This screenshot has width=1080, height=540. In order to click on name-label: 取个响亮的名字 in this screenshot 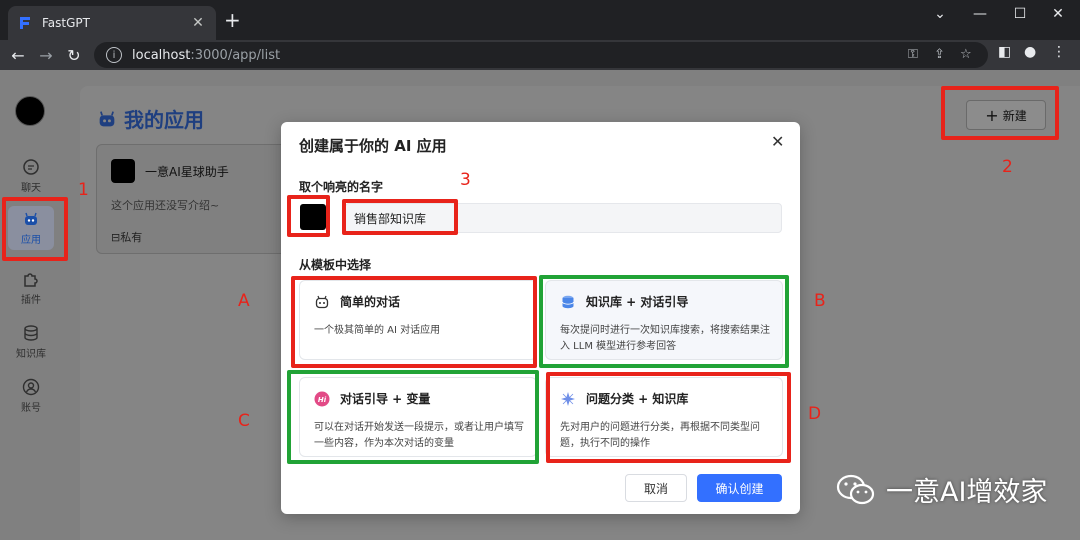, I will do `click(341, 187)`.